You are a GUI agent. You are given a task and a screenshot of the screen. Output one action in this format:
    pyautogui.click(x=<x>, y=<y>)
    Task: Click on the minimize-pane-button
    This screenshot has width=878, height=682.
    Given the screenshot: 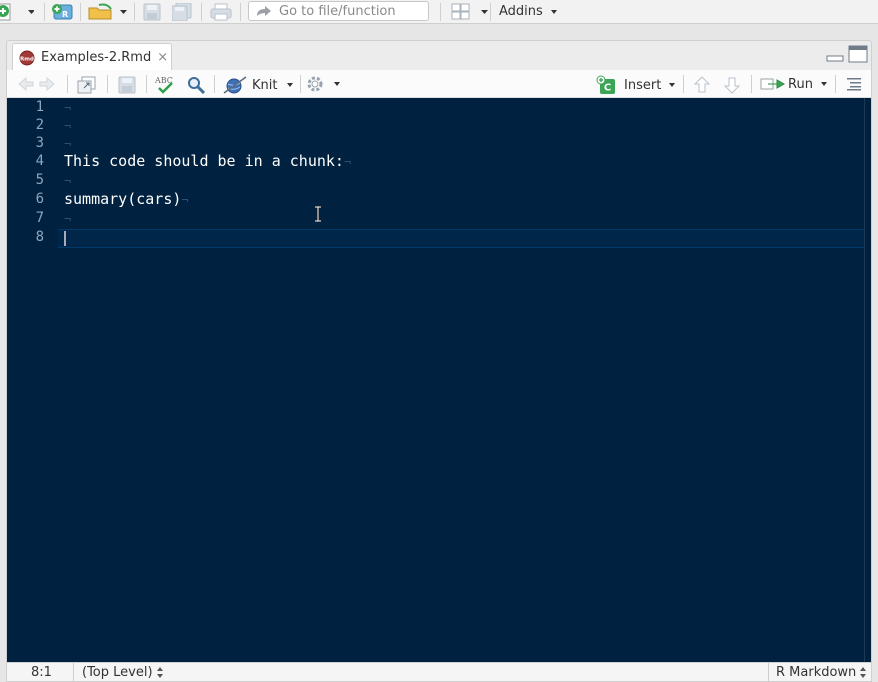 What is the action you would take?
    pyautogui.click(x=835, y=56)
    